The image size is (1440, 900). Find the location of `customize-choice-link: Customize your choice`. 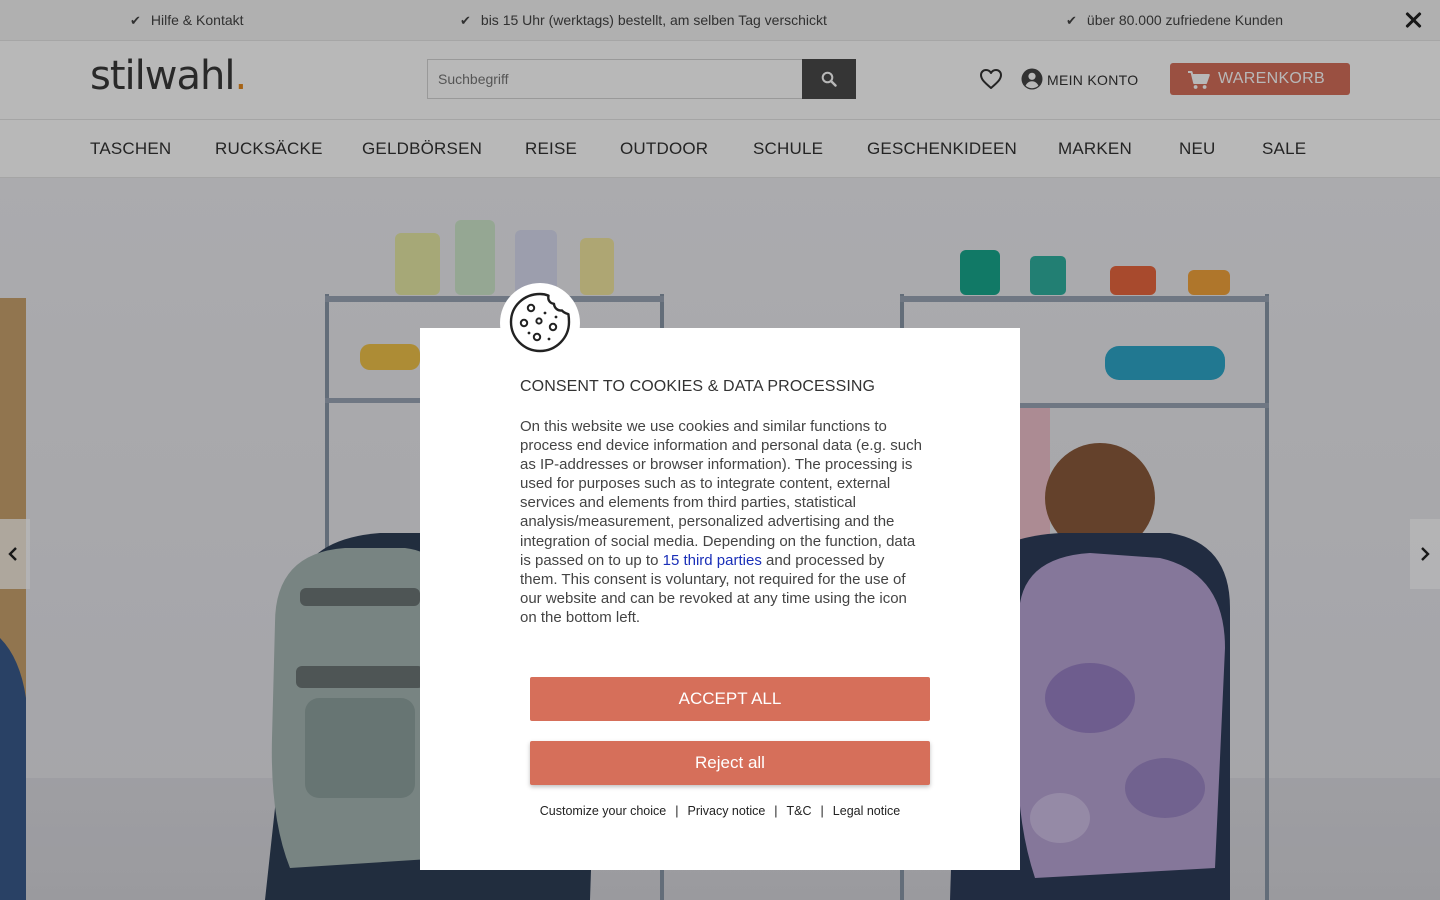

customize-choice-link: Customize your choice is located at coordinates (603, 811).